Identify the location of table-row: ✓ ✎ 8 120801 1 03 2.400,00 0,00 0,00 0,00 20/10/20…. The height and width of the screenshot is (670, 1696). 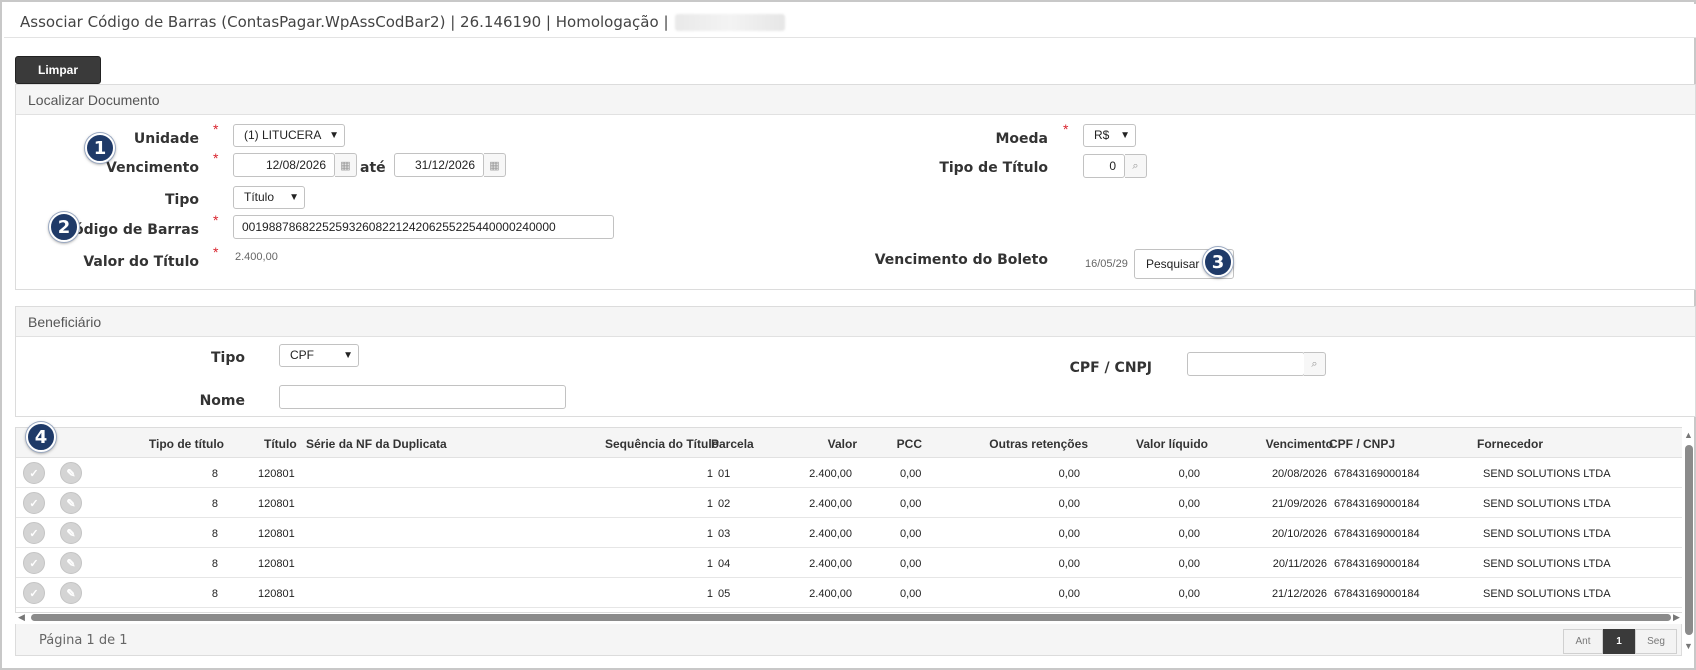
(849, 533).